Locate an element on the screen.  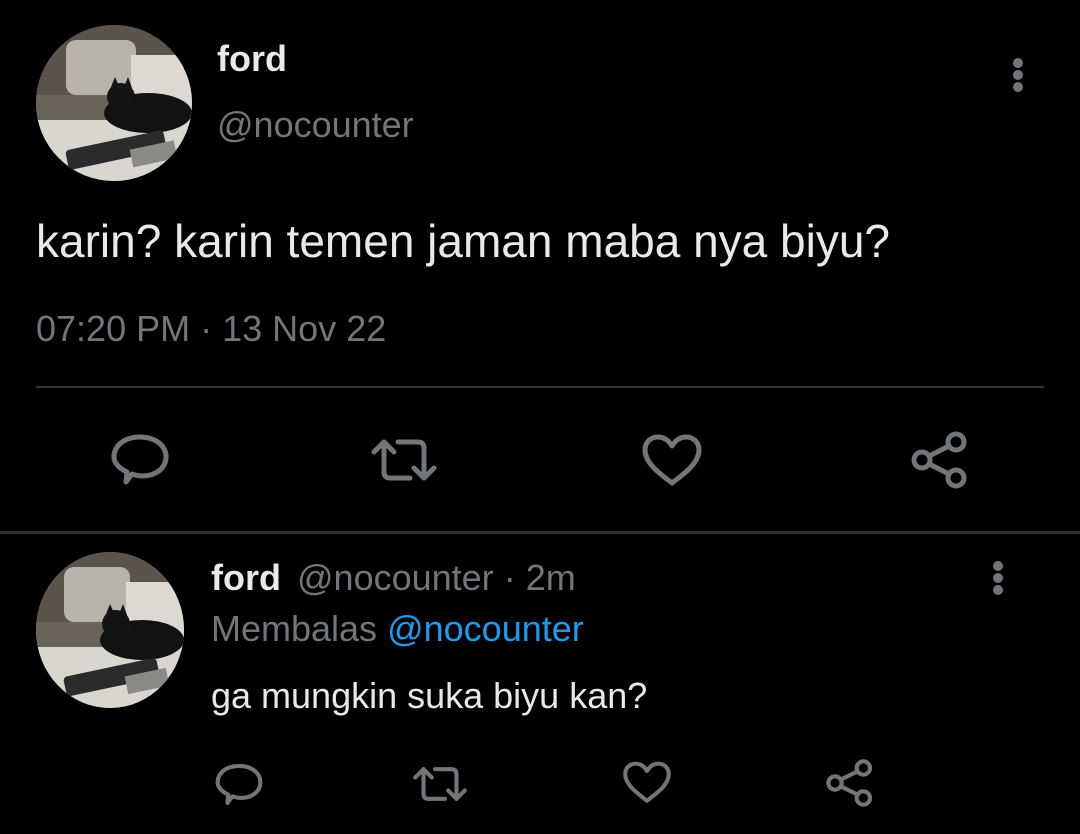
thread-divider is located at coordinates (540, 532).